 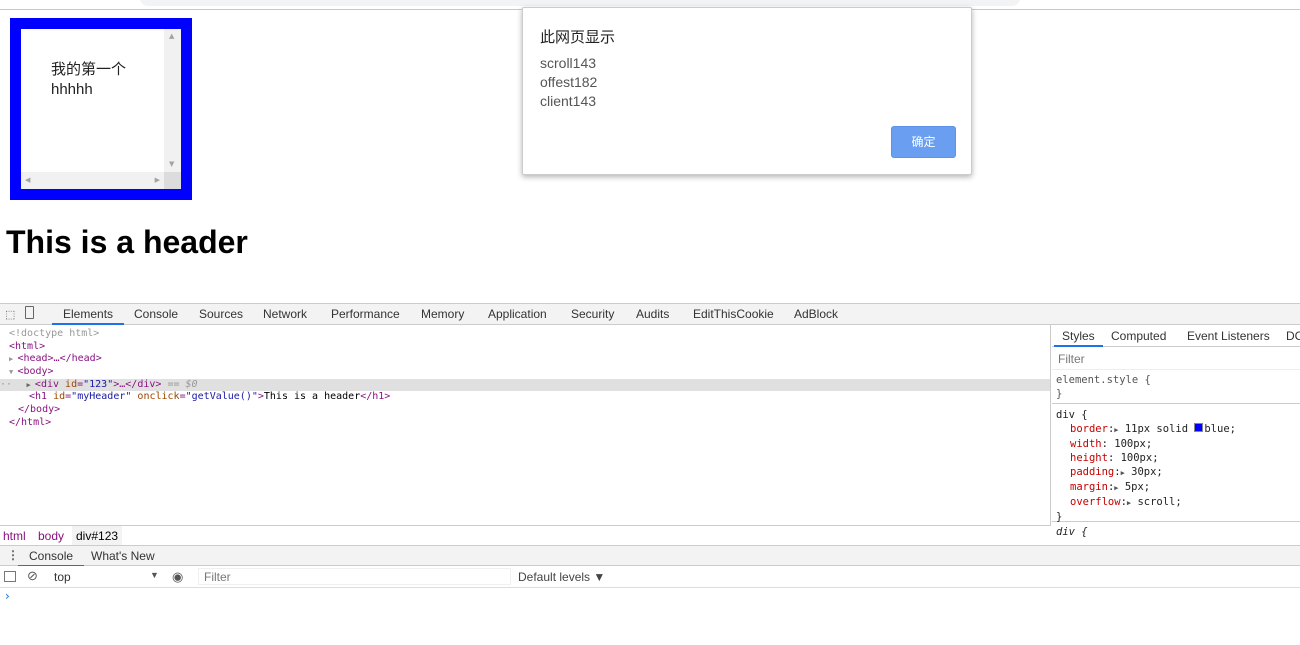 I want to click on tab-performance: Performance, so click(x=365, y=316).